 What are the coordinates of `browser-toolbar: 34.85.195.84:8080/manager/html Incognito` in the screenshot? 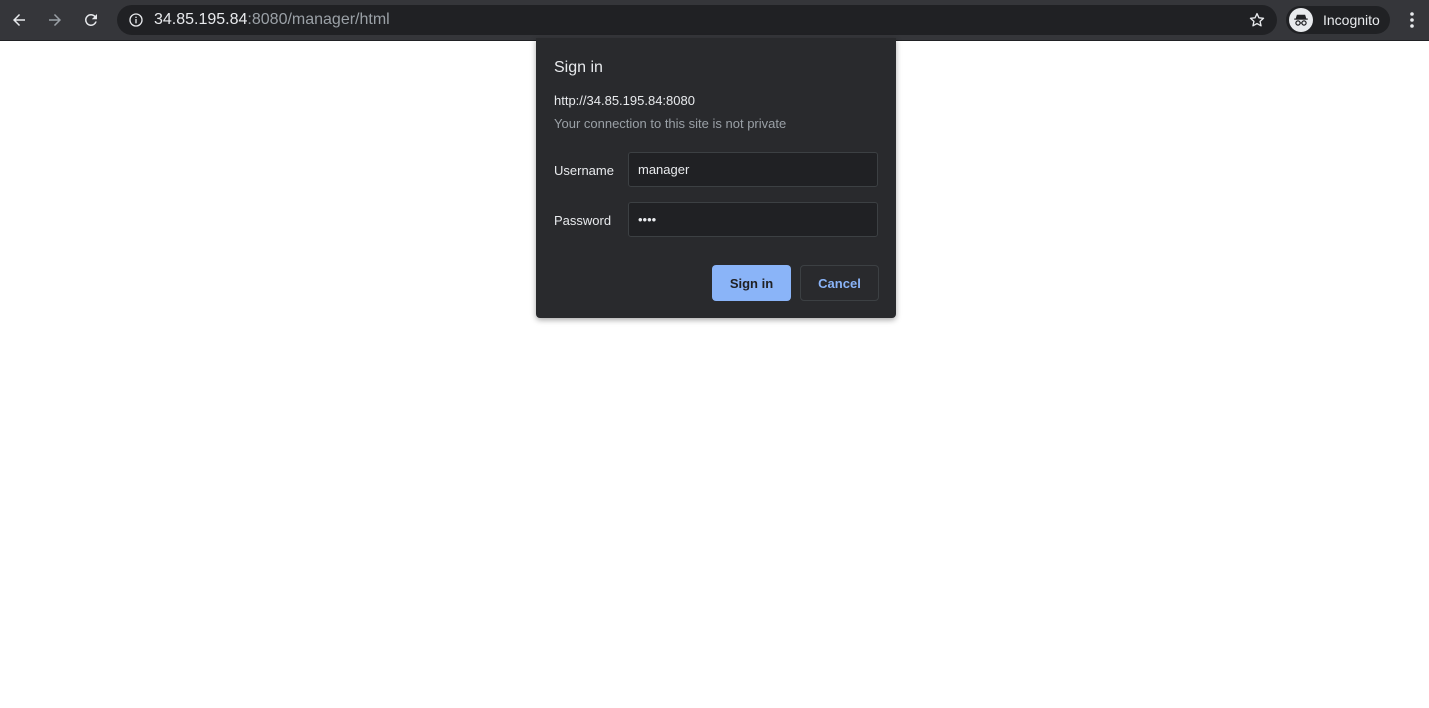 It's located at (714, 20).